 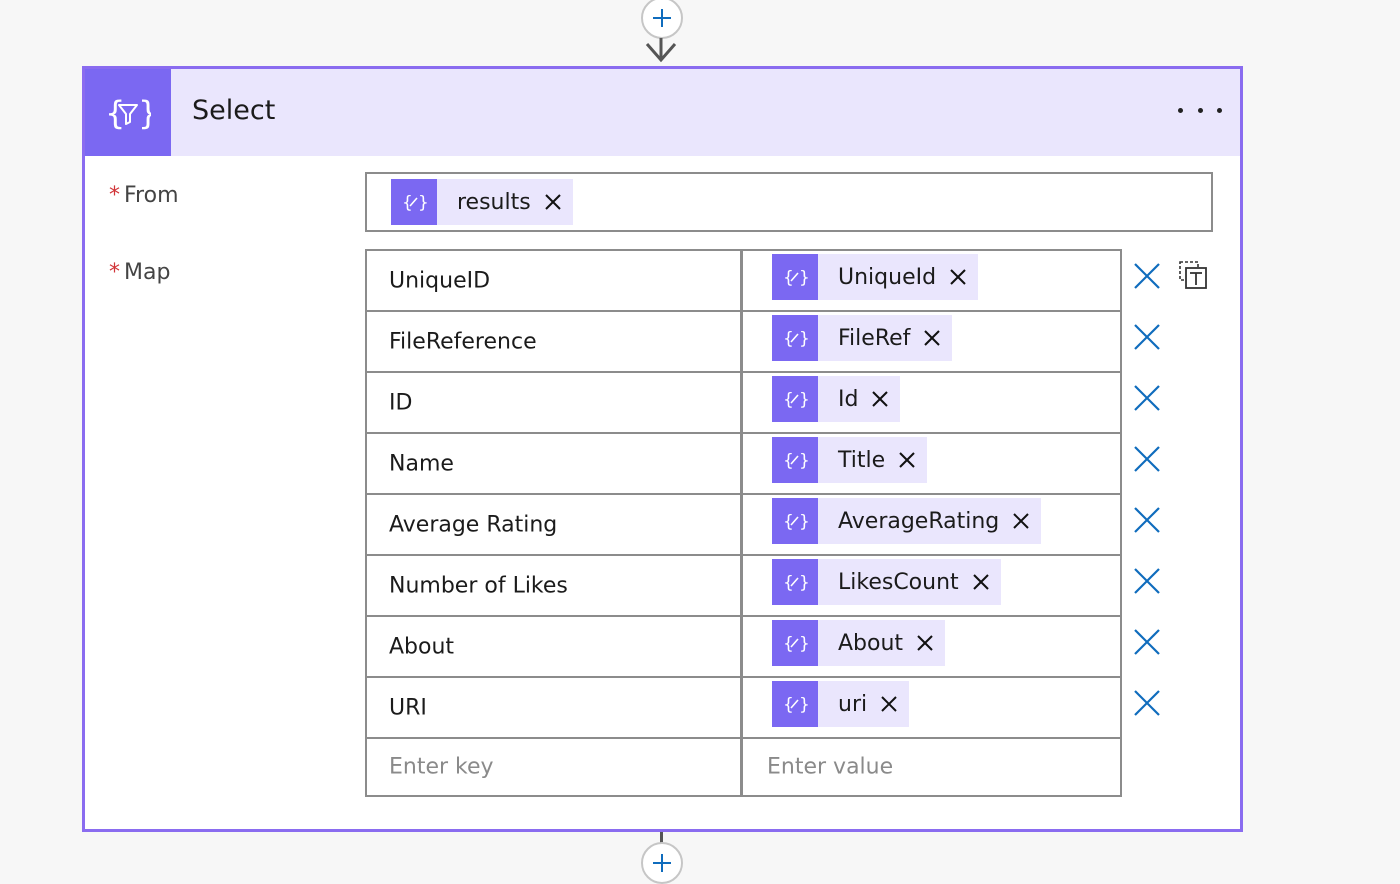 What do you see at coordinates (555, 280) in the screenshot?
I see `map-key-input: UniqueID` at bounding box center [555, 280].